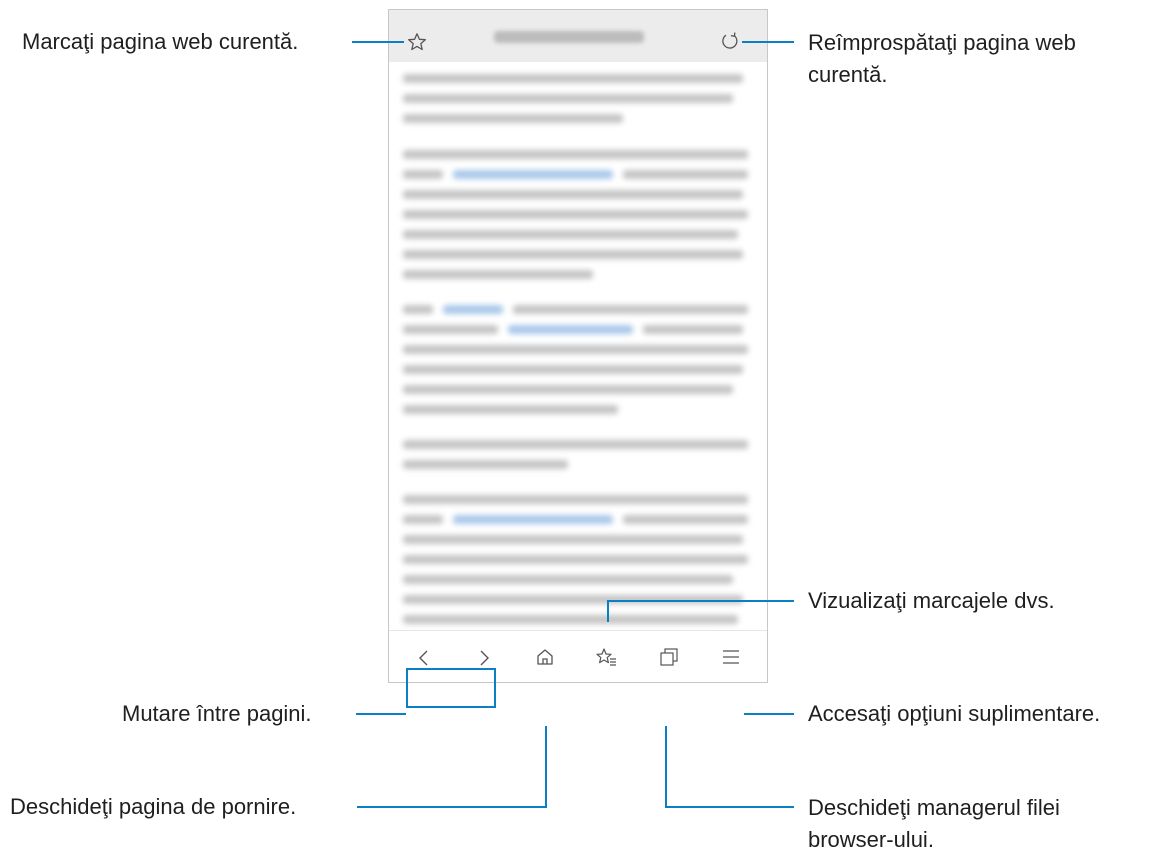 This screenshot has height=856, width=1158. Describe the element at coordinates (381, 714) in the screenshot. I see `leader-line-move-pages` at that location.